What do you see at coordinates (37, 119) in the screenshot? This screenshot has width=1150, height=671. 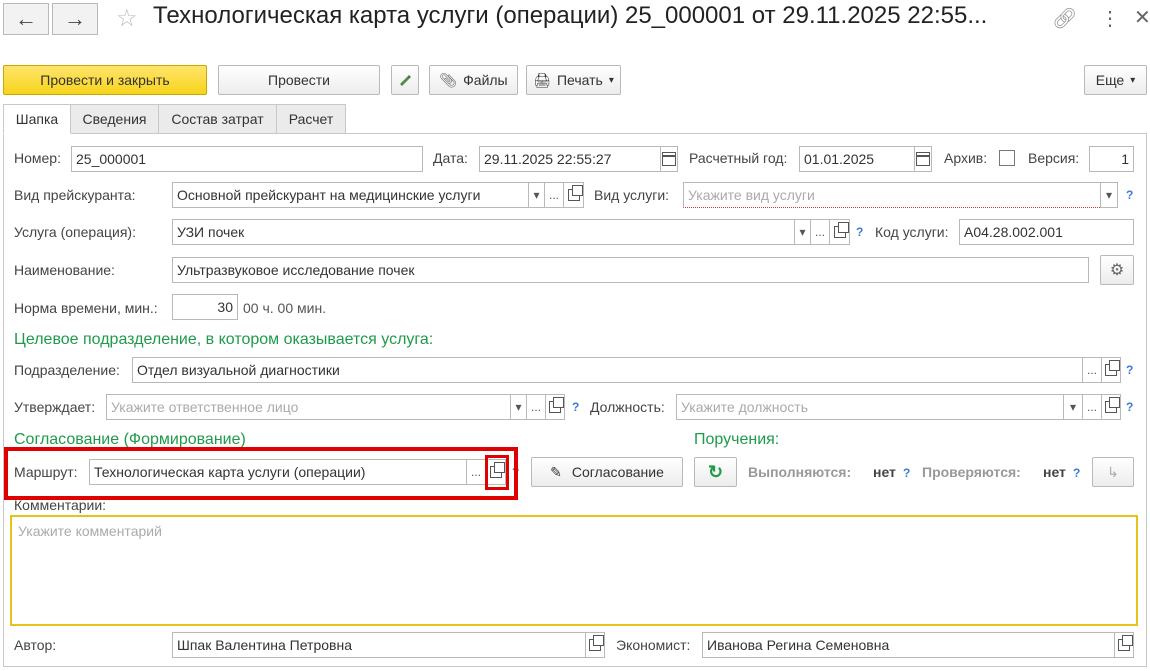 I see `tab-header: Шапка` at bounding box center [37, 119].